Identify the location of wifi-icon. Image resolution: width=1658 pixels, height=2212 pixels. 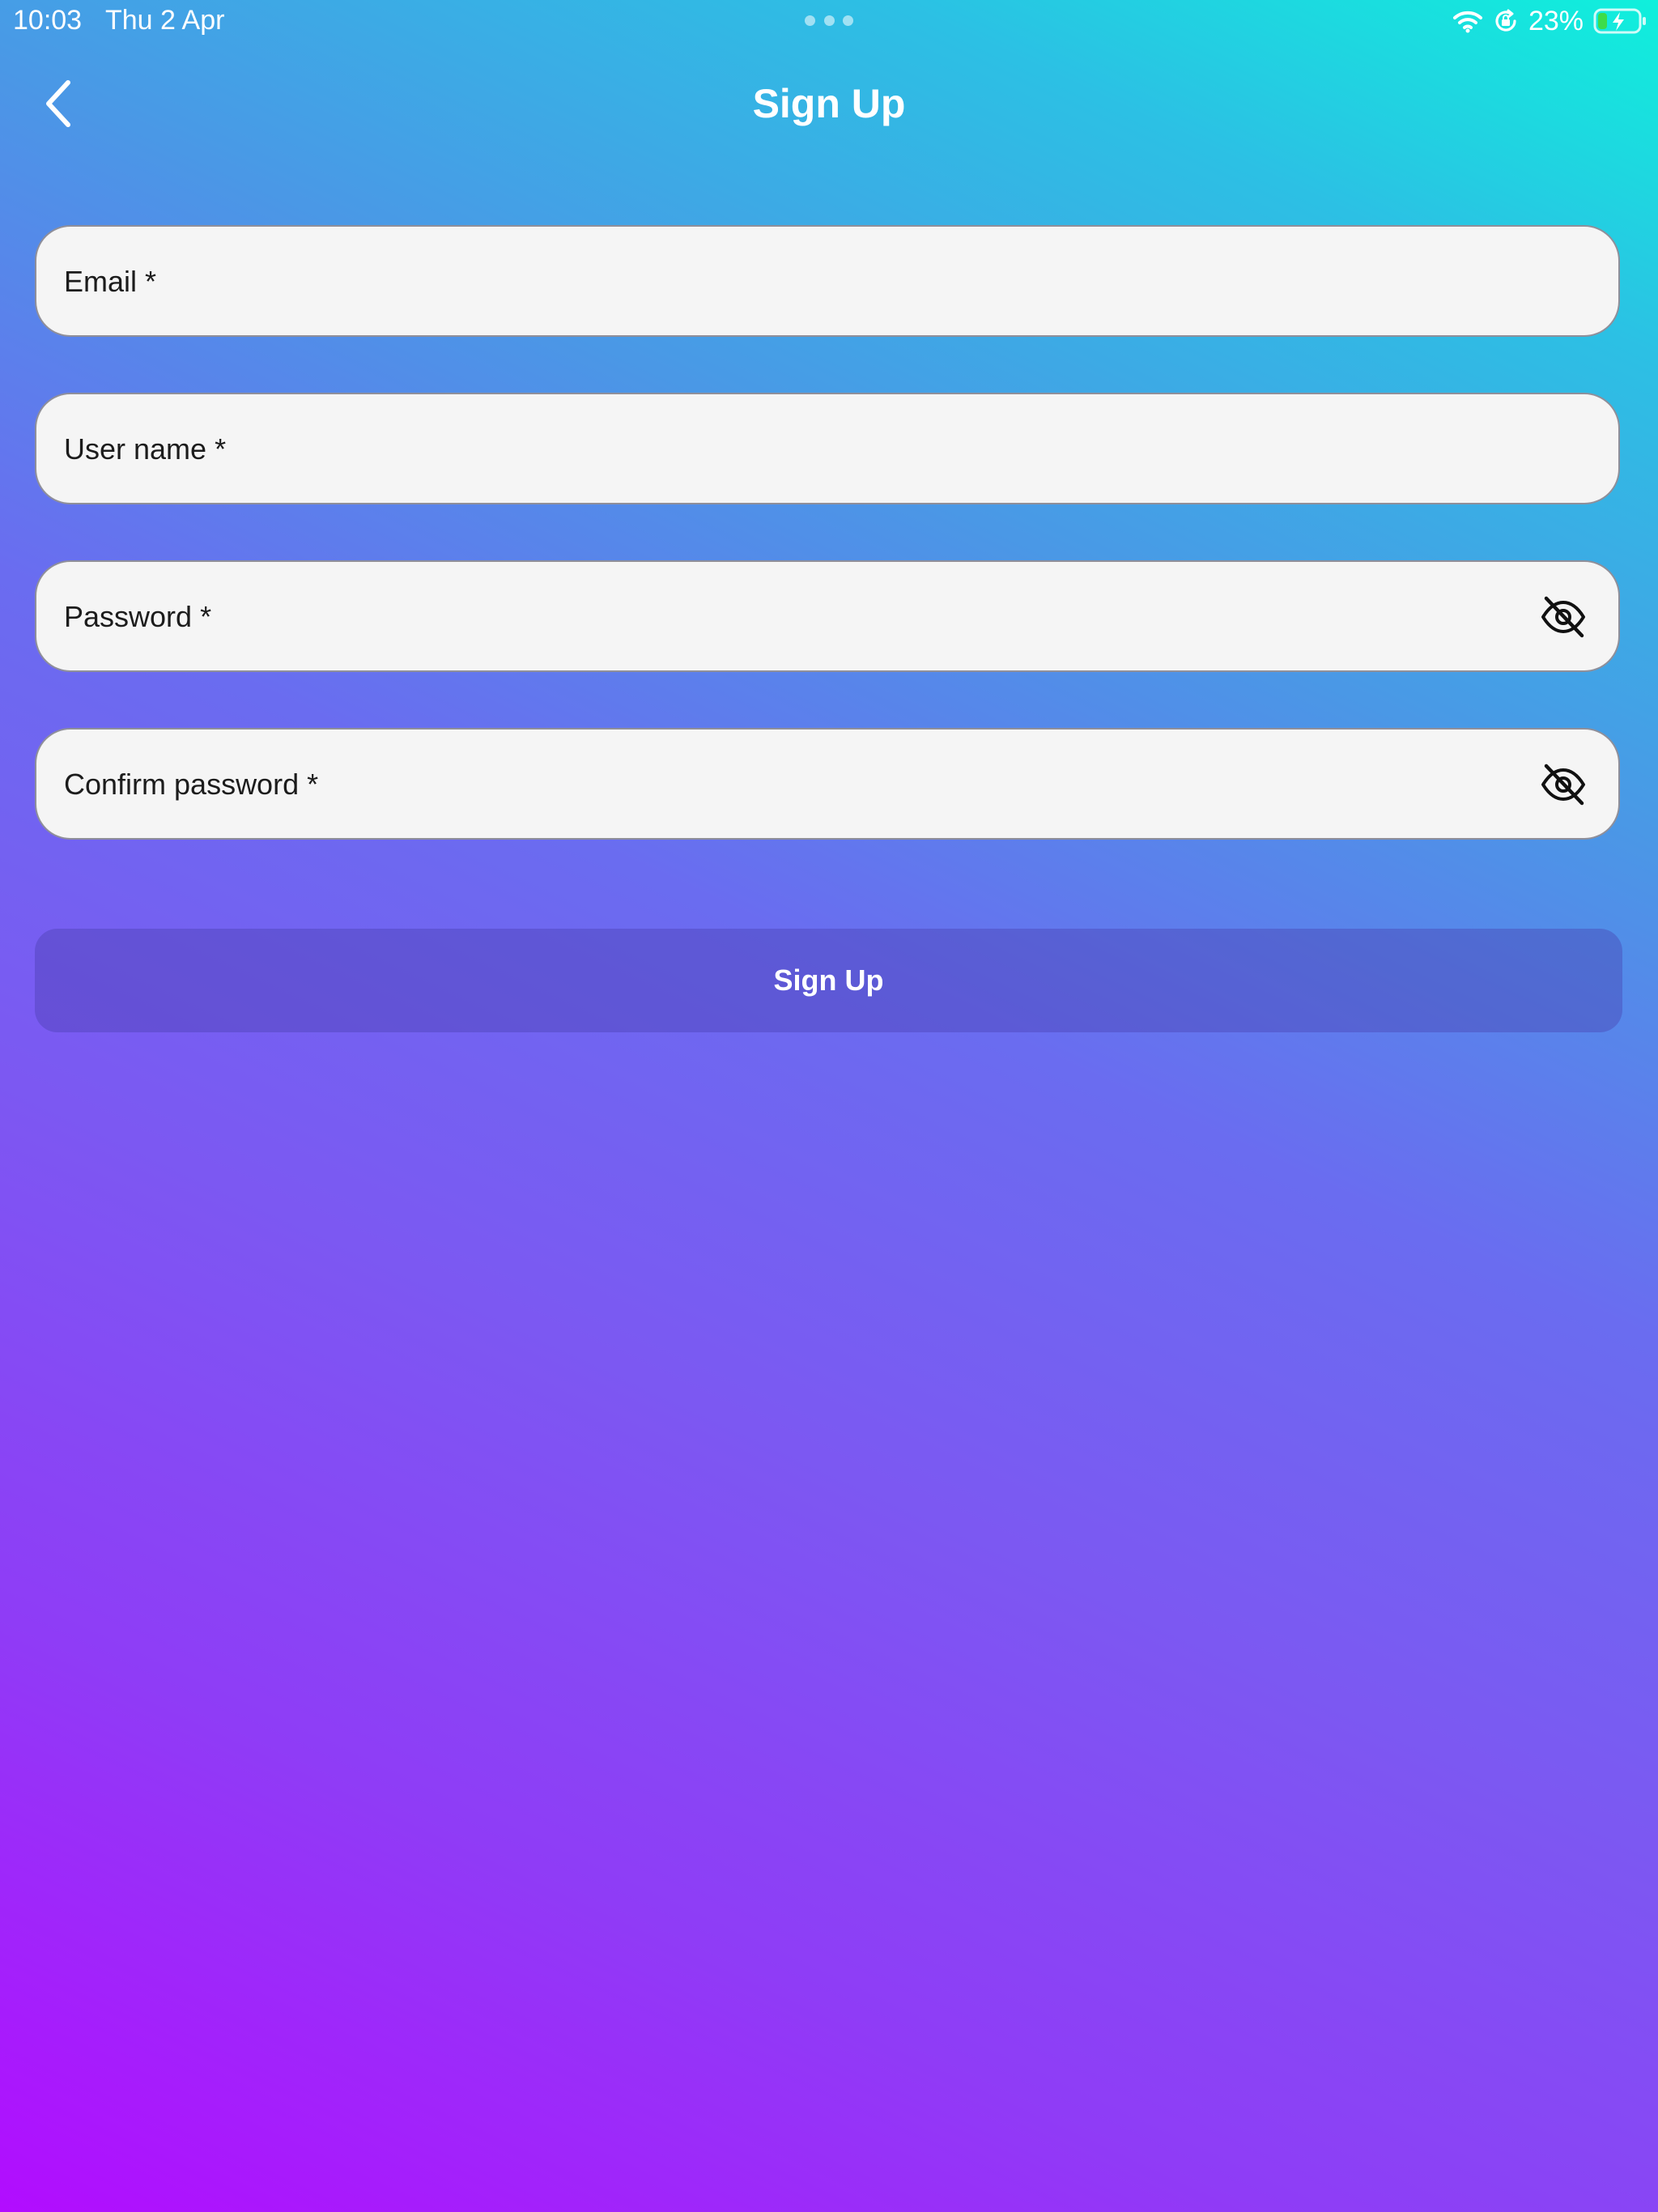
(1467, 22).